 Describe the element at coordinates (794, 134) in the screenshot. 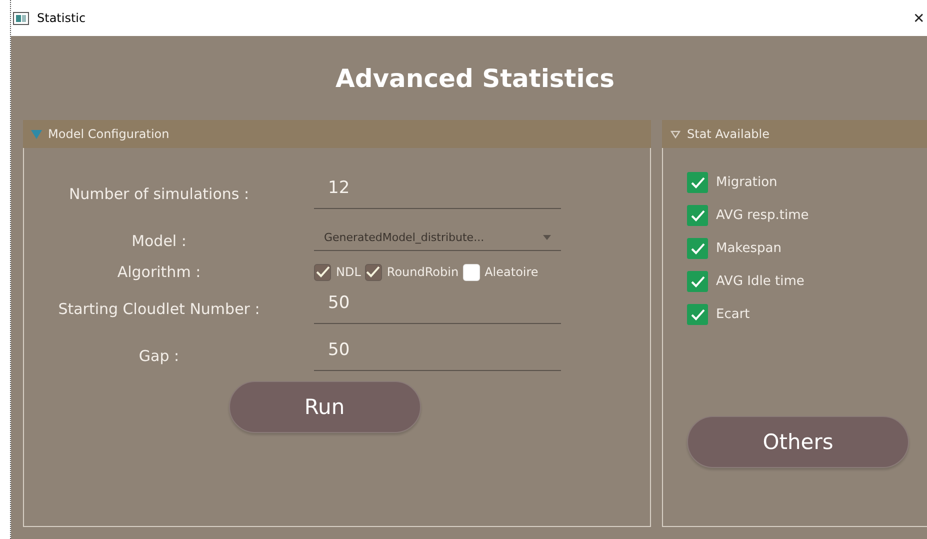

I see `panel-header: Stat Available` at that location.